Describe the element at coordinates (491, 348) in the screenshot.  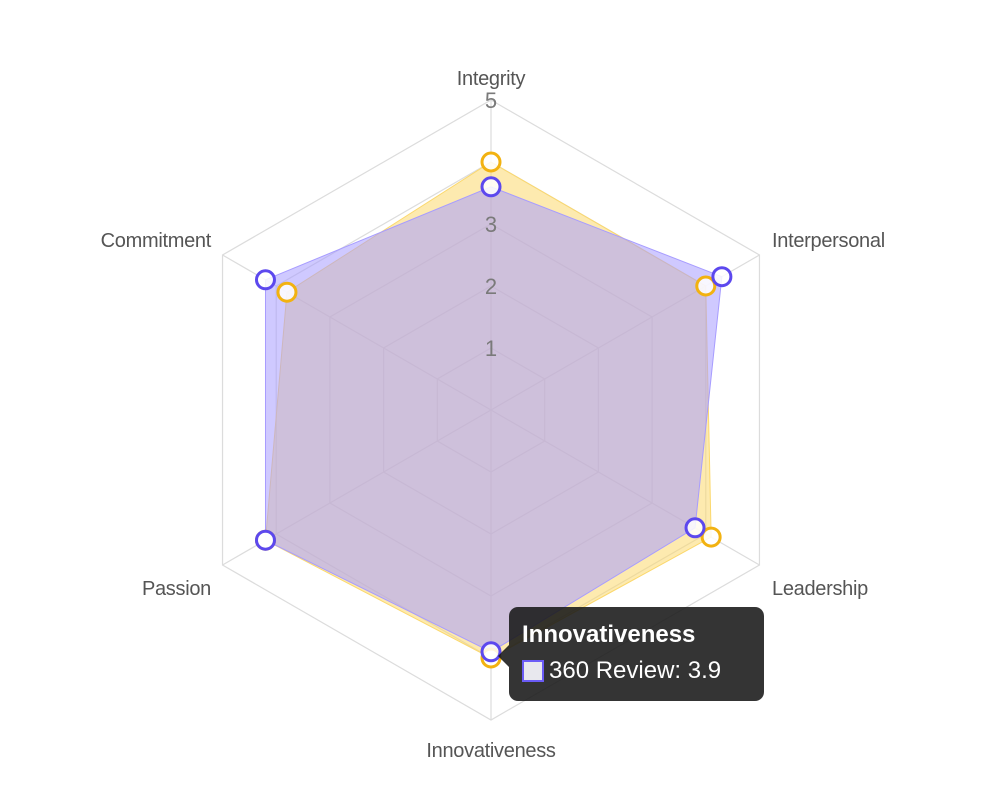
I see `tick-label-1: 1` at that location.